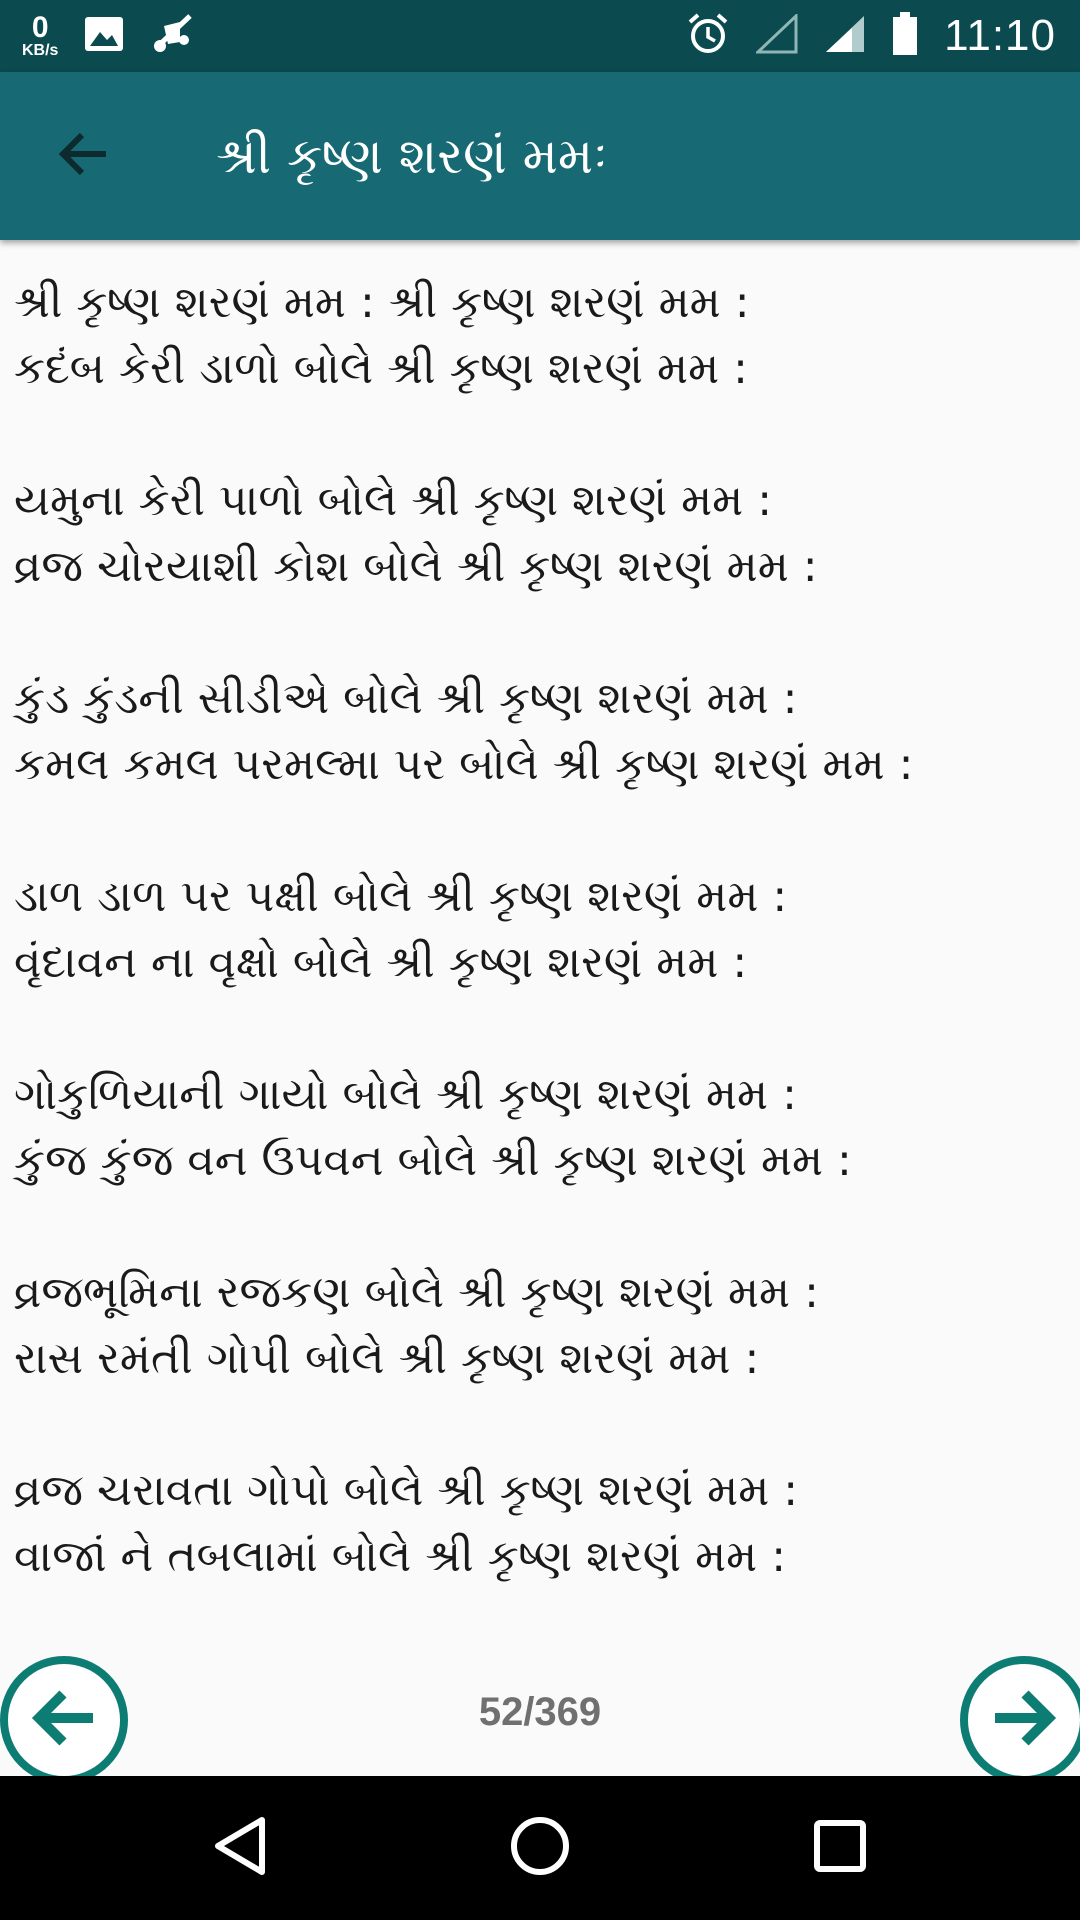  Describe the element at coordinates (382, 302) in the screenshot. I see `lyric-line: શ્રી કૃષ્ણ શરણં મમ` at that location.